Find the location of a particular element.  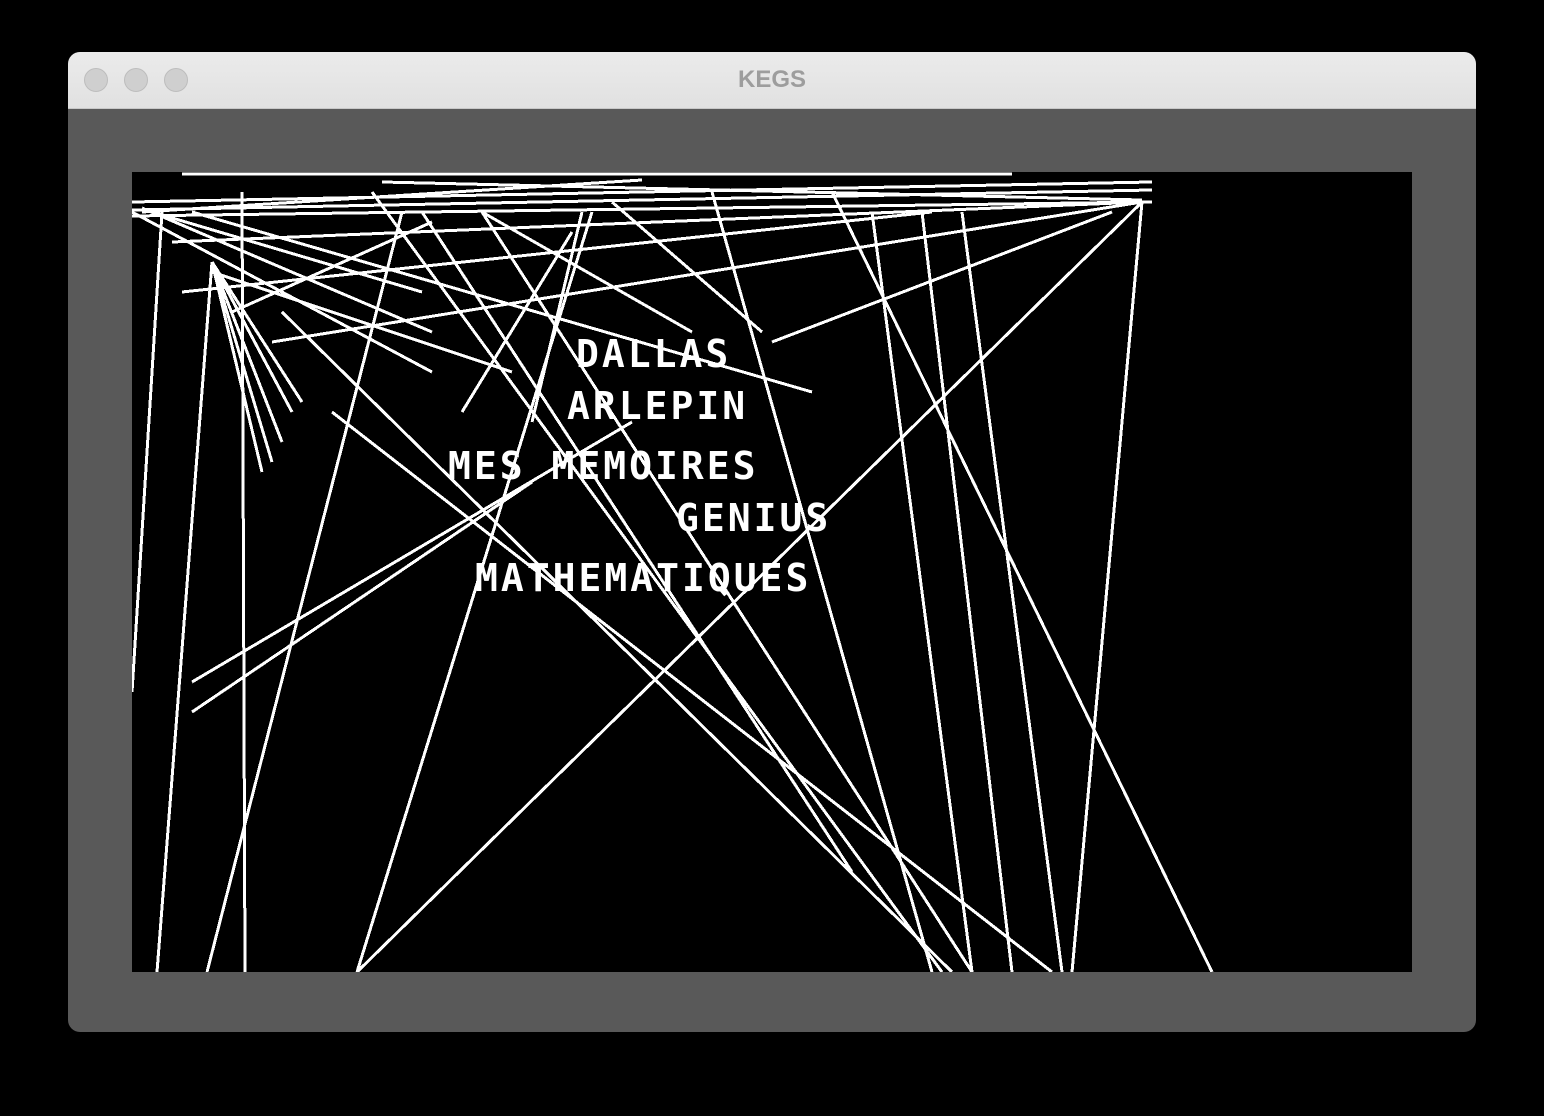

title-bar: KEGS is located at coordinates (772, 80).